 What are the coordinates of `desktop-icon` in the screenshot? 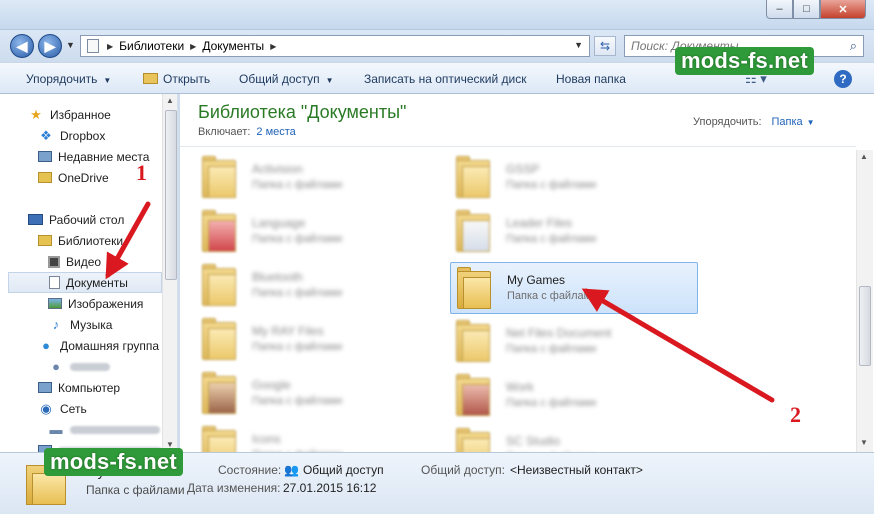 It's located at (35, 219).